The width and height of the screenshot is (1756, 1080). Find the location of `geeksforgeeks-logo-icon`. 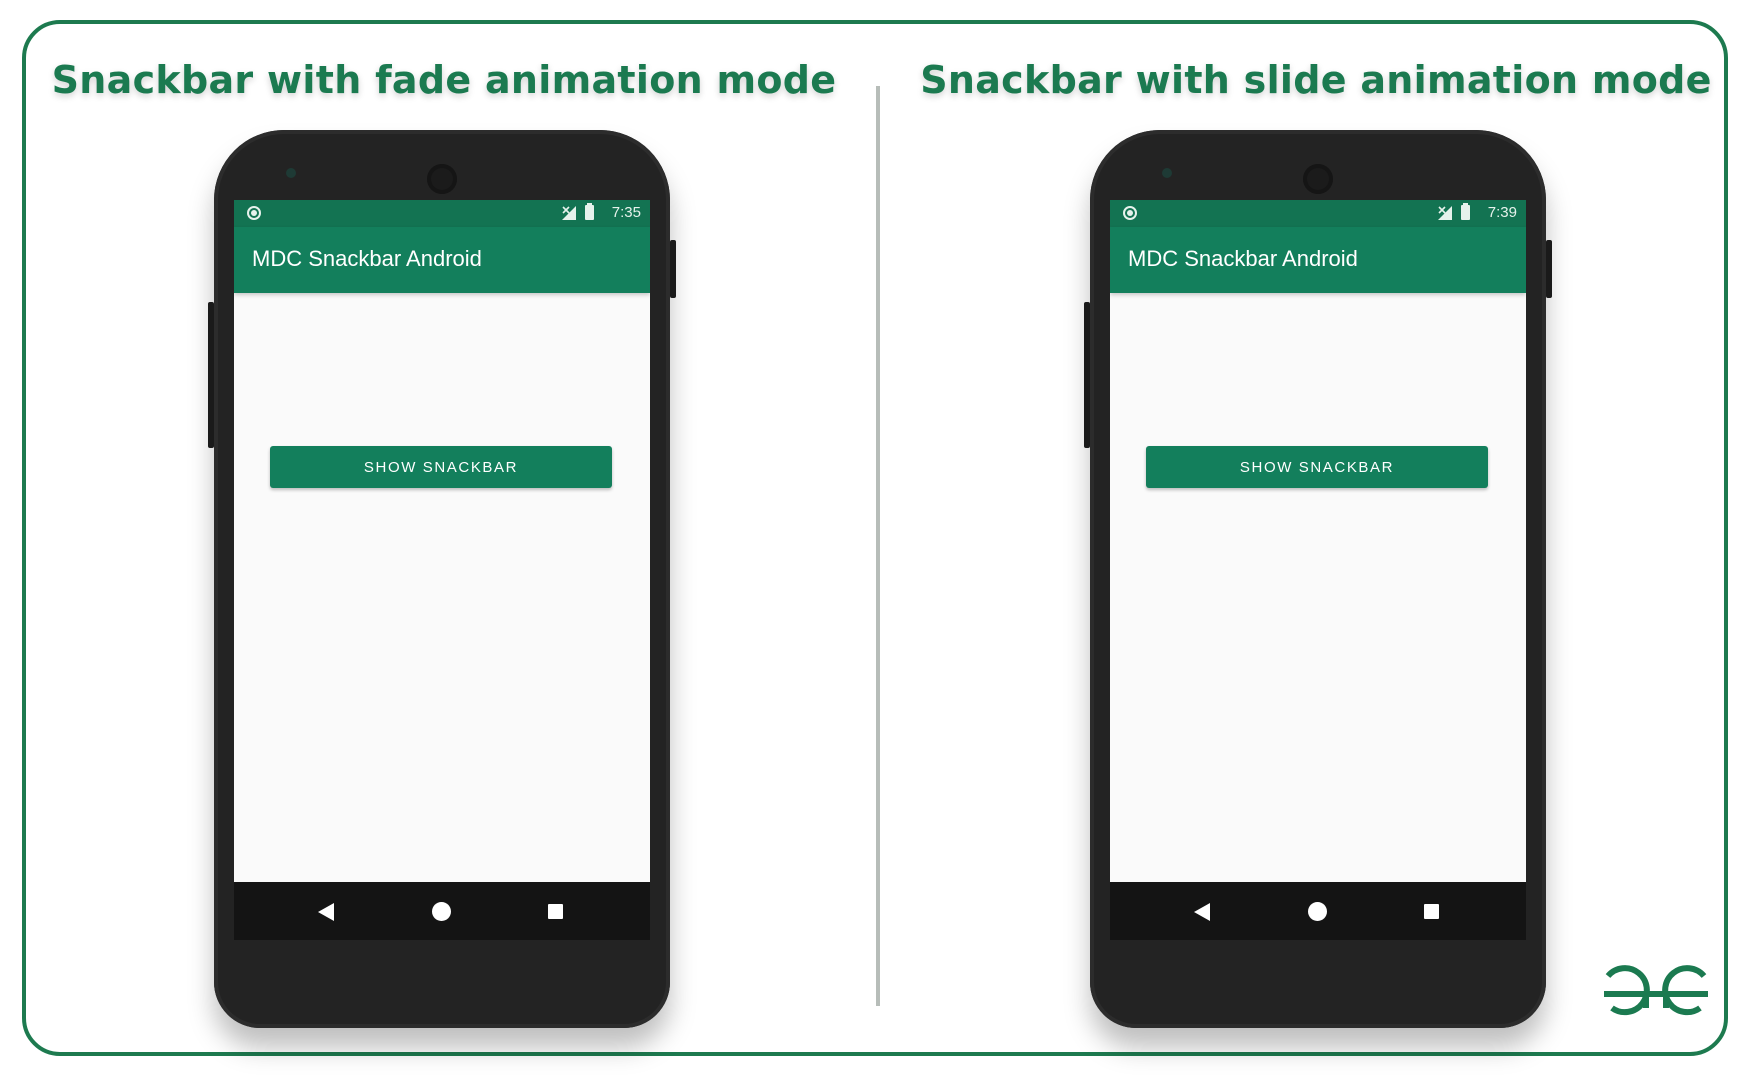

geeksforgeeks-logo-icon is located at coordinates (1656, 990).